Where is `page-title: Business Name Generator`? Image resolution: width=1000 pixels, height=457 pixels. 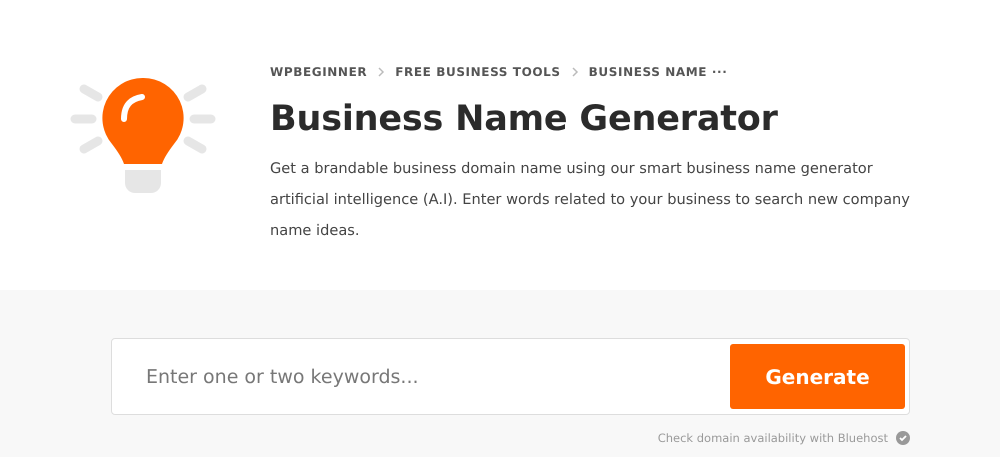
page-title: Business Name Generator is located at coordinates (524, 119).